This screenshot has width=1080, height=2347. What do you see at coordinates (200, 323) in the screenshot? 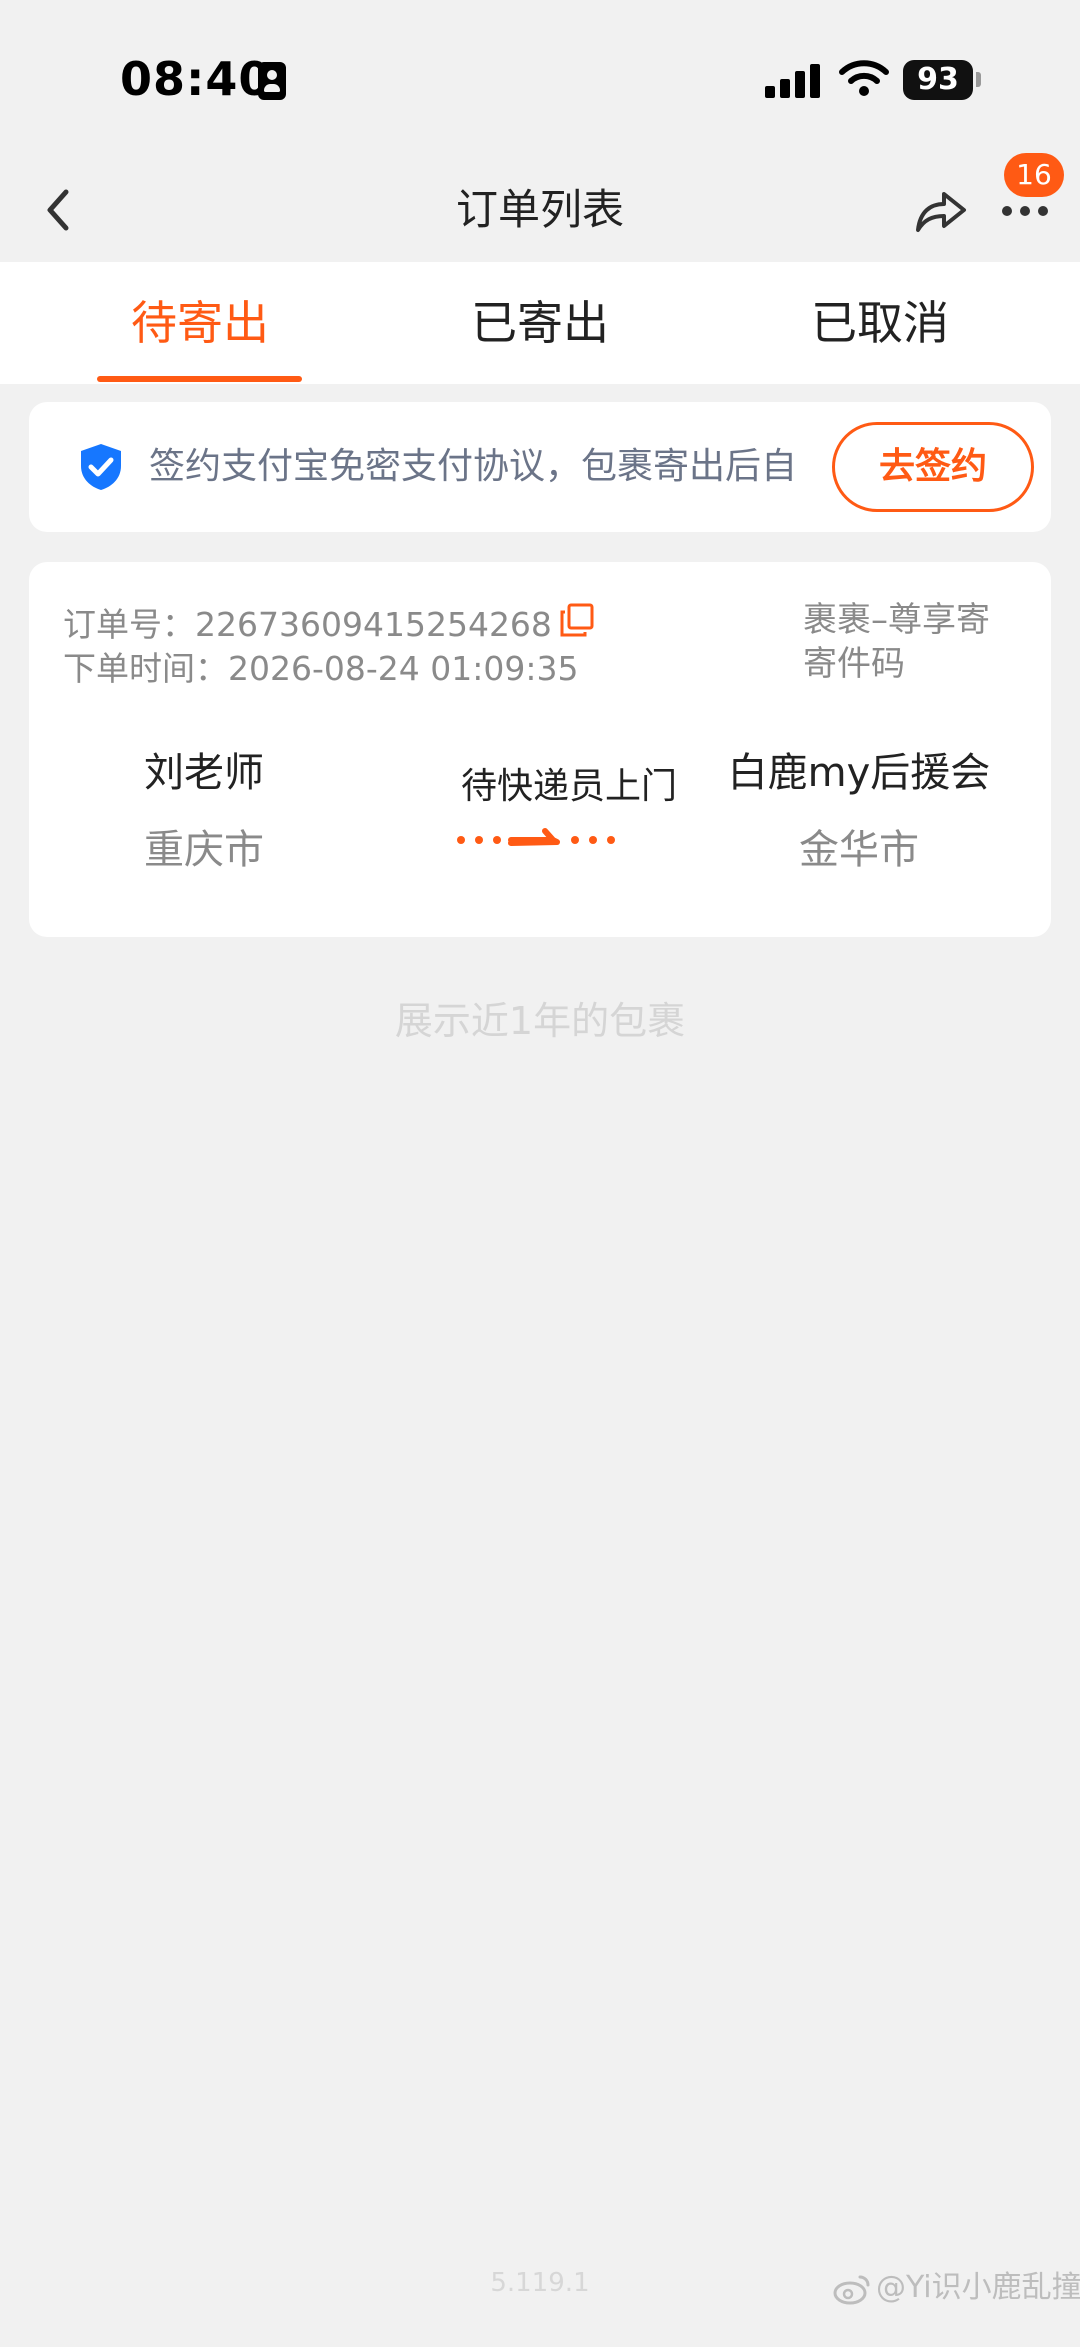
I see `tab-pending-send: 待寄出` at bounding box center [200, 323].